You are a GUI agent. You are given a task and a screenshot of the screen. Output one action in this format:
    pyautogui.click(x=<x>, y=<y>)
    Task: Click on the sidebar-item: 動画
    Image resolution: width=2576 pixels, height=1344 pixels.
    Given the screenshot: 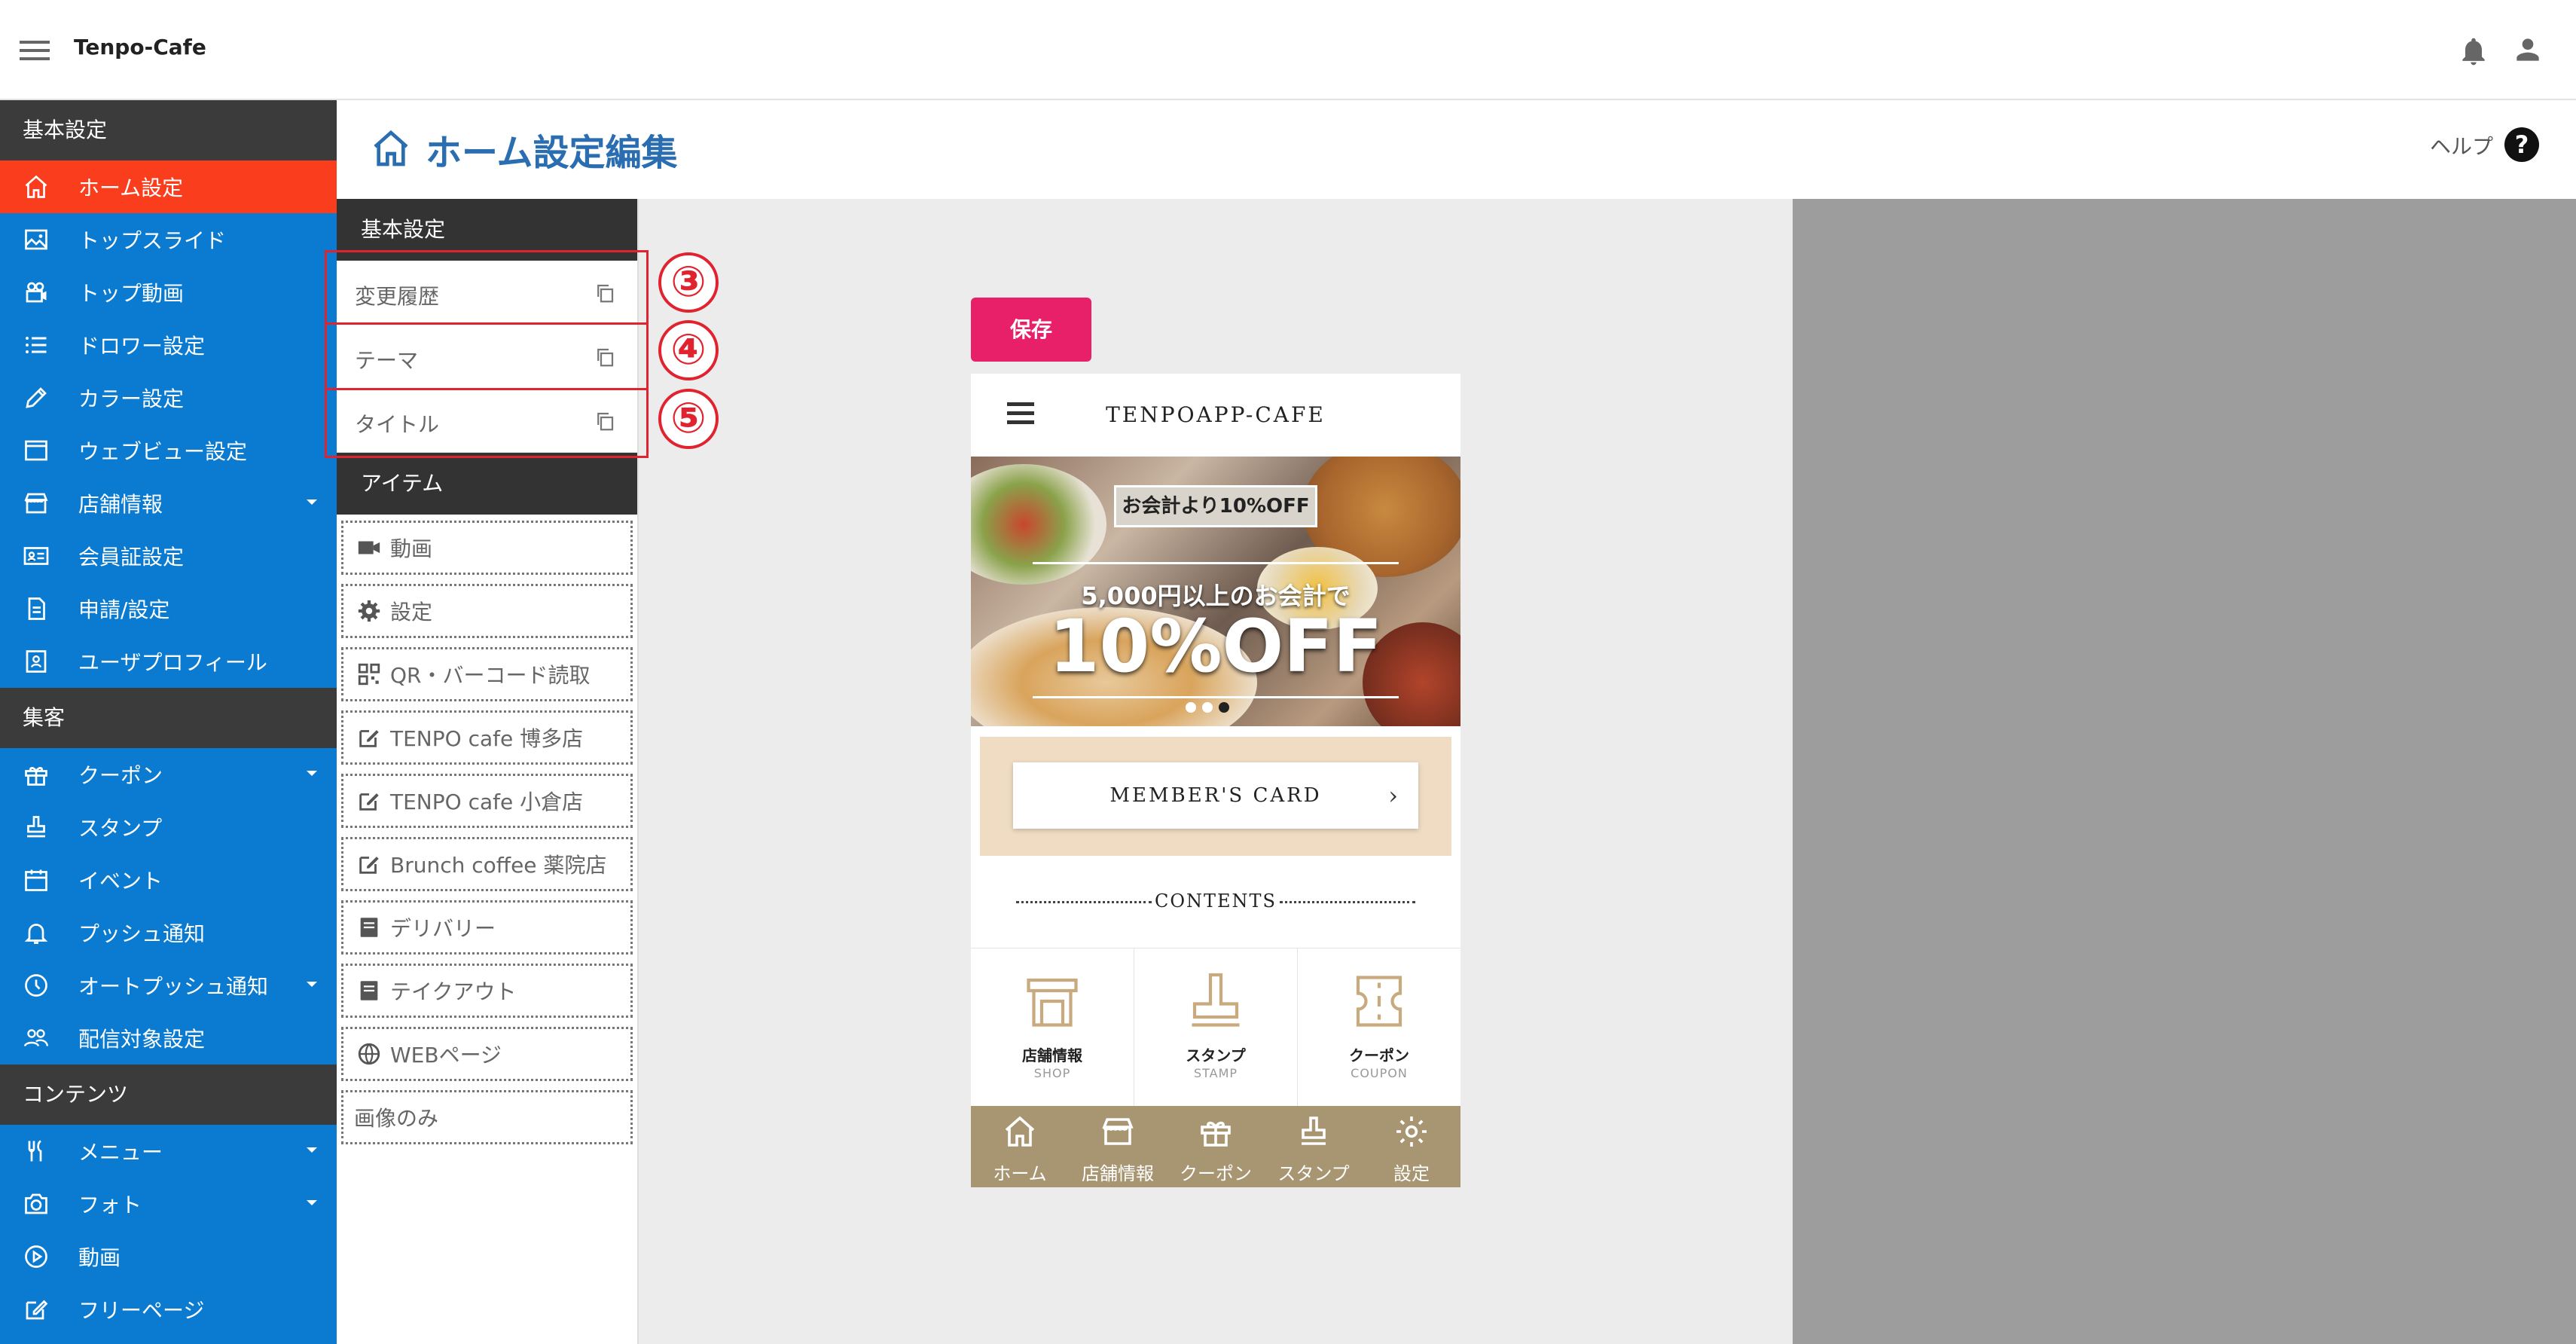 What is the action you would take?
    pyautogui.click(x=169, y=1256)
    